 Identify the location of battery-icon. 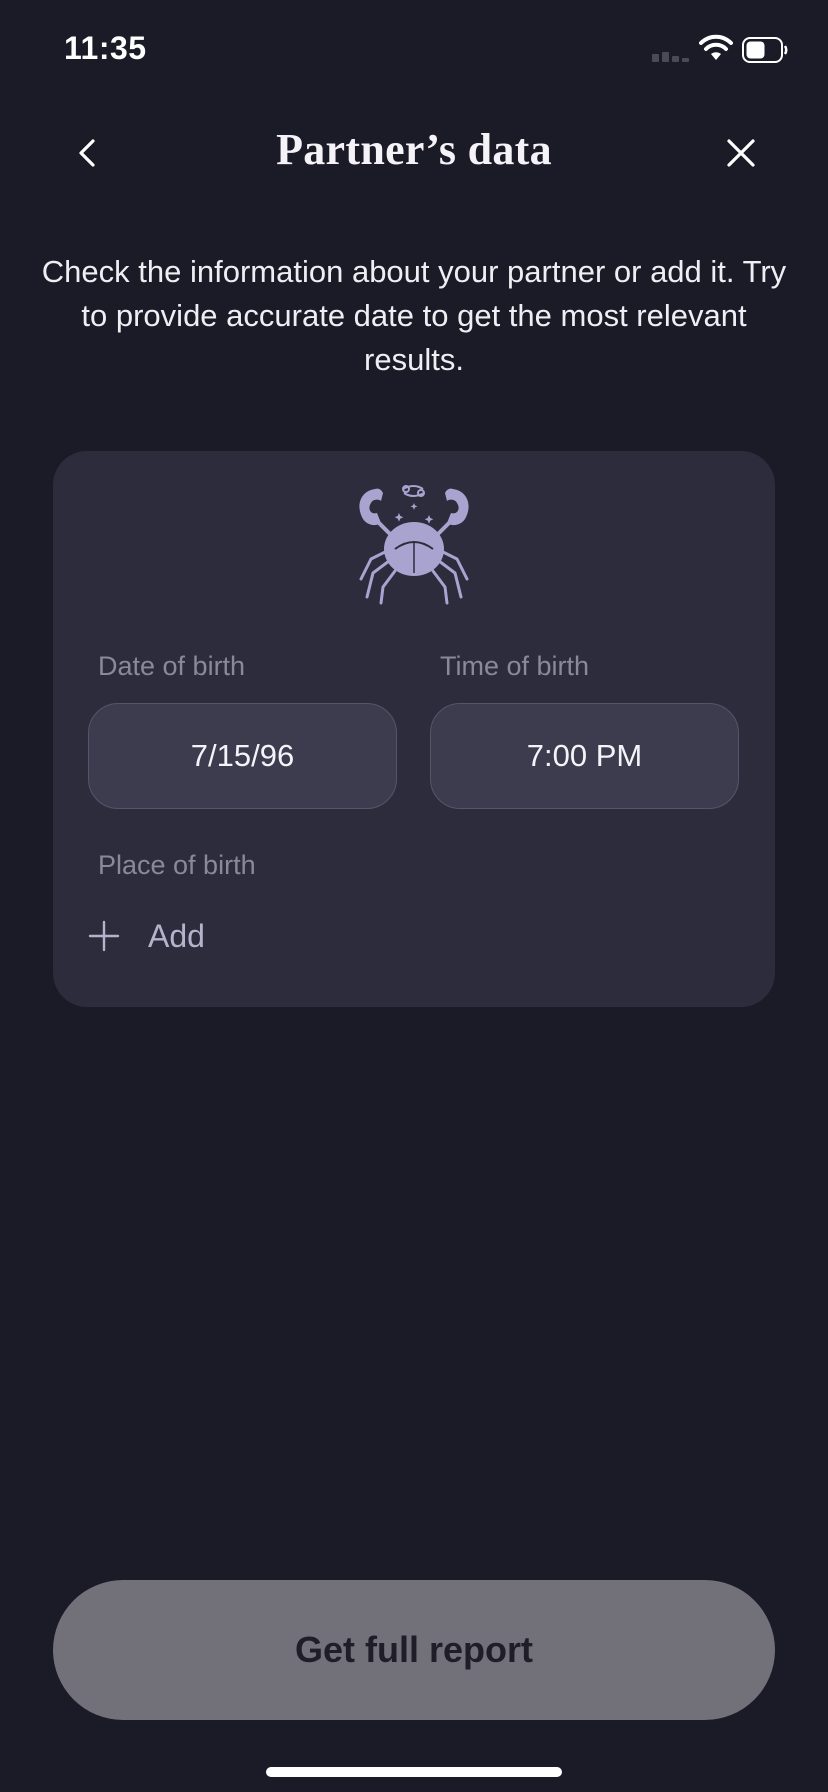
(765, 50).